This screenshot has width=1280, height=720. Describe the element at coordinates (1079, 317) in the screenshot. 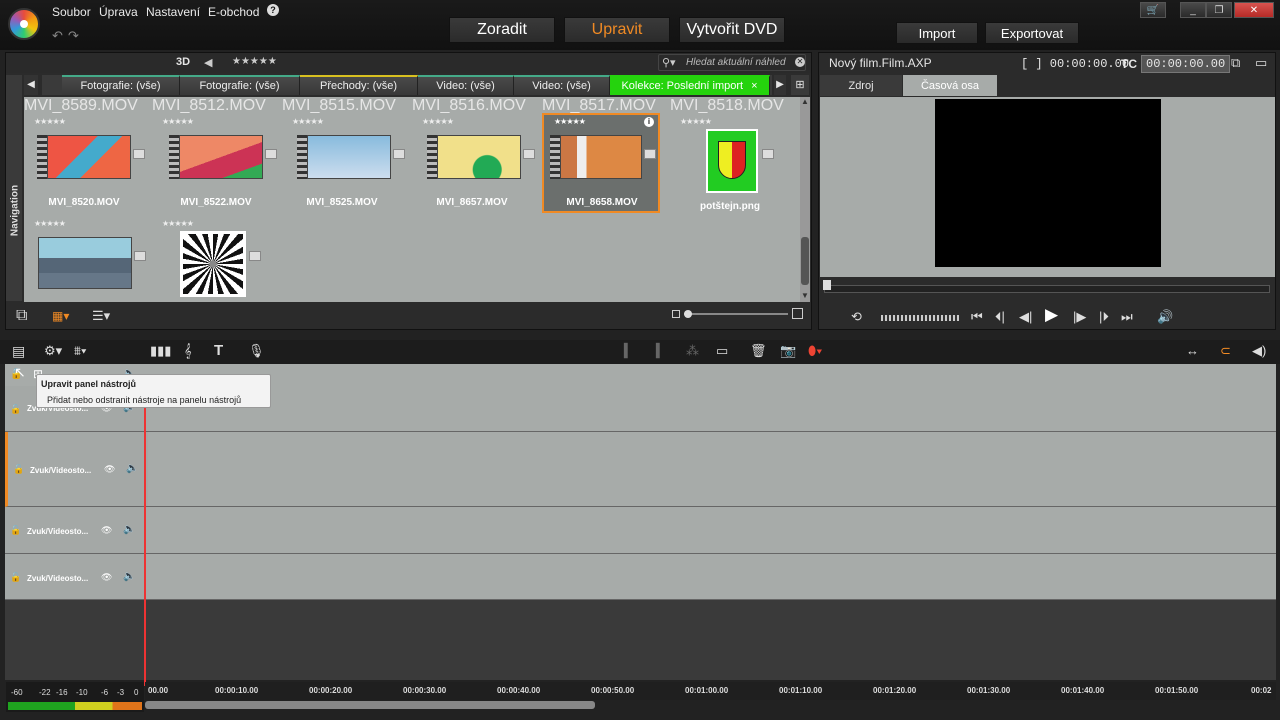

I see `step-forward-icon: |▶` at that location.